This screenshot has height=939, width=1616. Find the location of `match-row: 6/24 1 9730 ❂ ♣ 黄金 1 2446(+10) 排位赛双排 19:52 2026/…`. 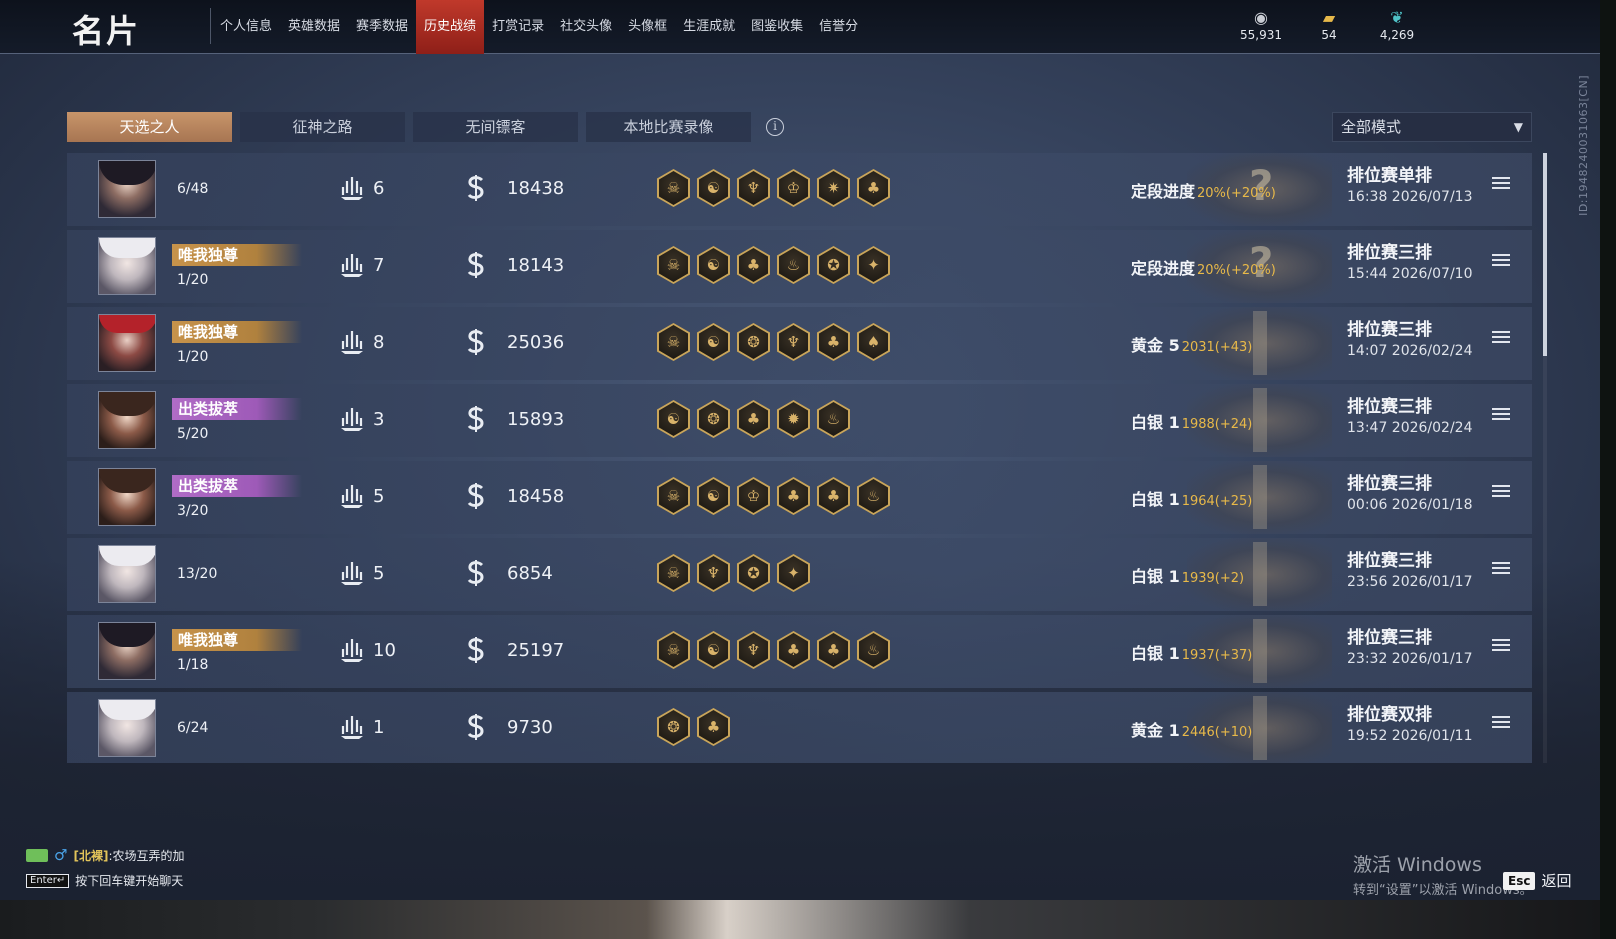

match-row: 6/24 1 9730 ❂ ♣ 黄金 1 2446(+10) 排位赛双排 19:52 2026/… is located at coordinates (799, 727).